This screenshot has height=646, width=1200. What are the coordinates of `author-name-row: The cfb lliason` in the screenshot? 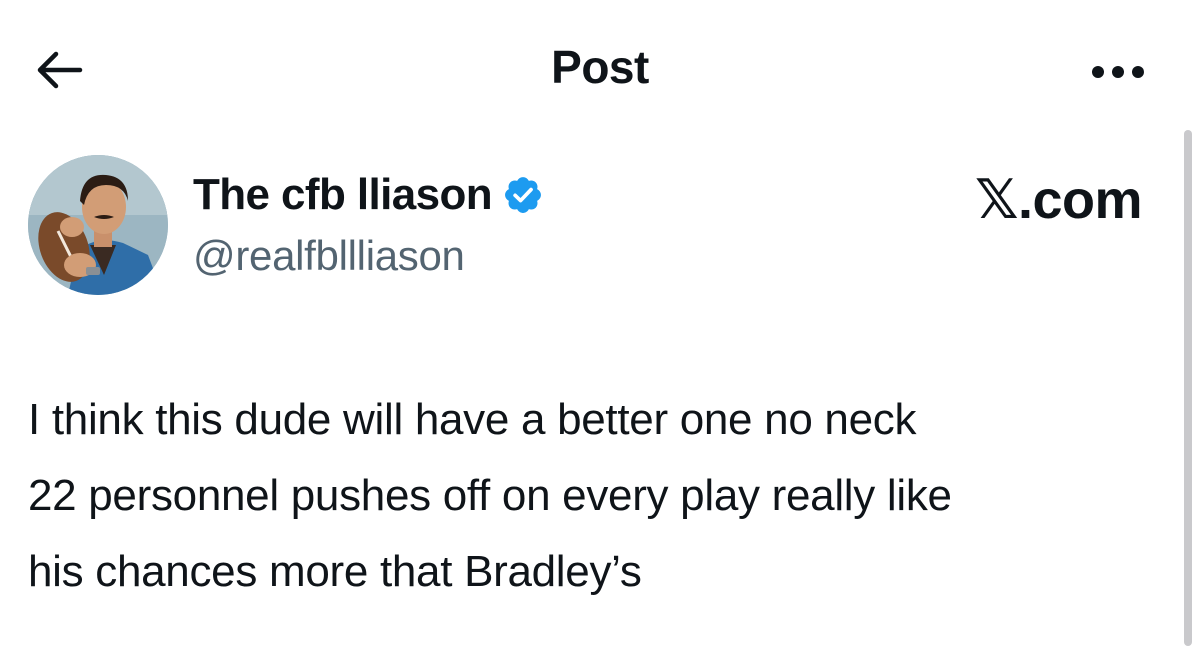 It's located at (368, 195).